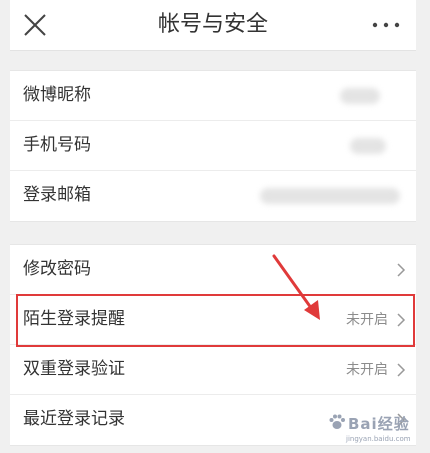  I want to click on row-phone: 手机号码, so click(213, 146).